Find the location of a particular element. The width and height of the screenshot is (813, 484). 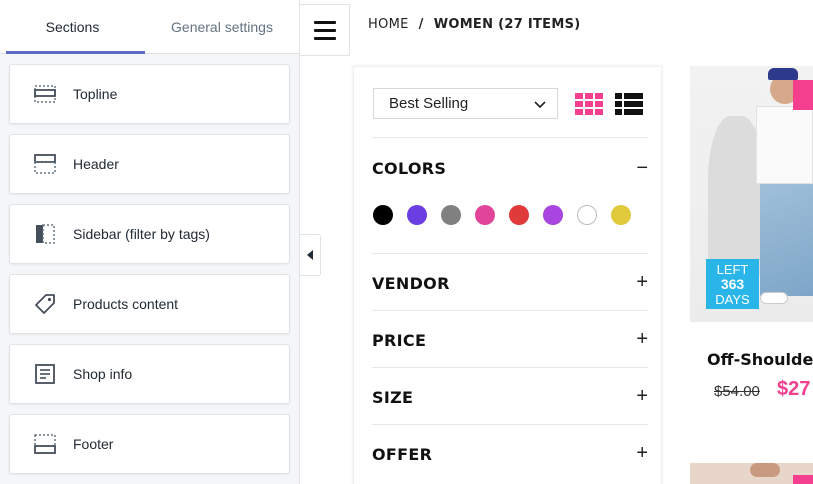

collapse-sidebar-button is located at coordinates (310, 255).